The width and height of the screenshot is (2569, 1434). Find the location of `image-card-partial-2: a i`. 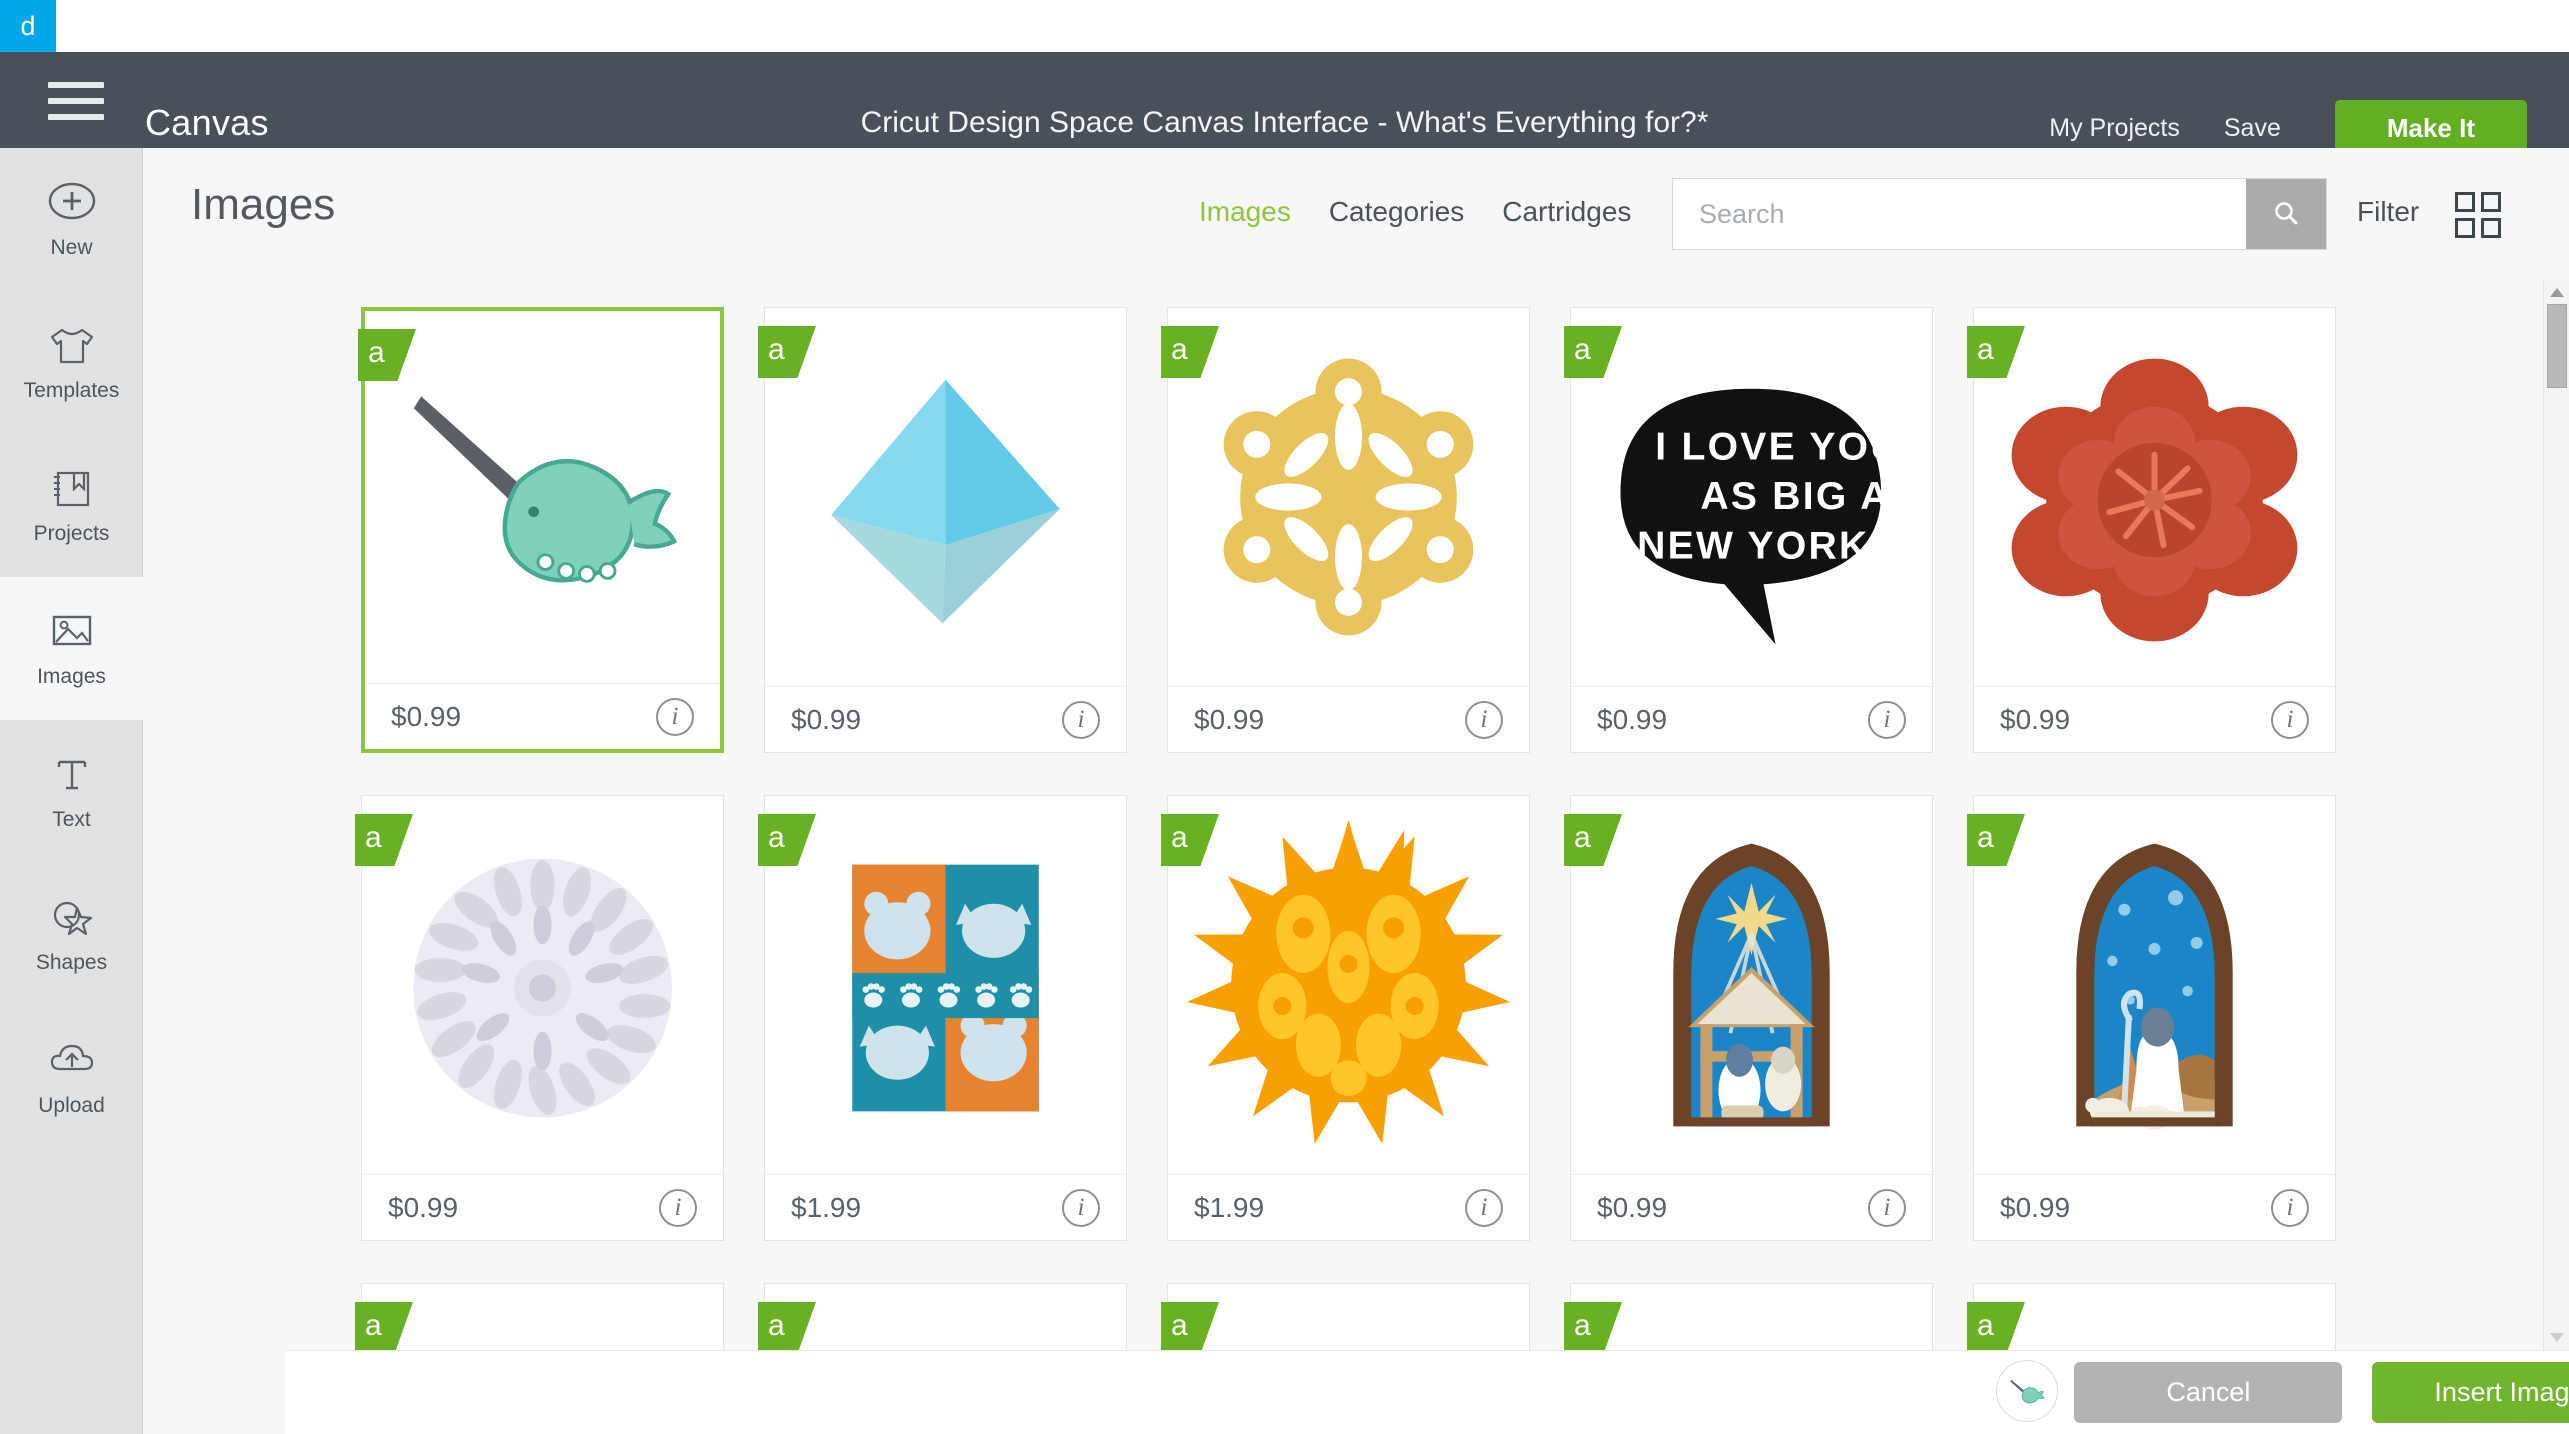

image-card-partial-2: a i is located at coordinates (942, 1316).